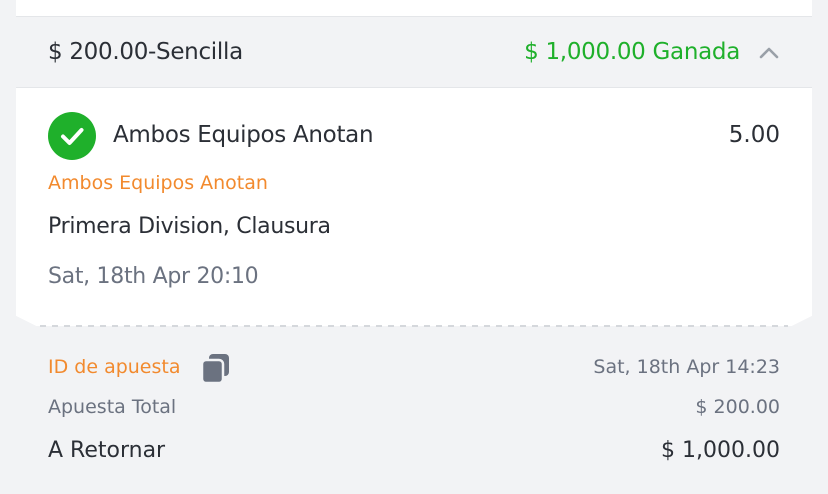 Image resolution: width=828 pixels, height=494 pixels. I want to click on result-label: $ 1,000.00 Ganada, so click(632, 52).